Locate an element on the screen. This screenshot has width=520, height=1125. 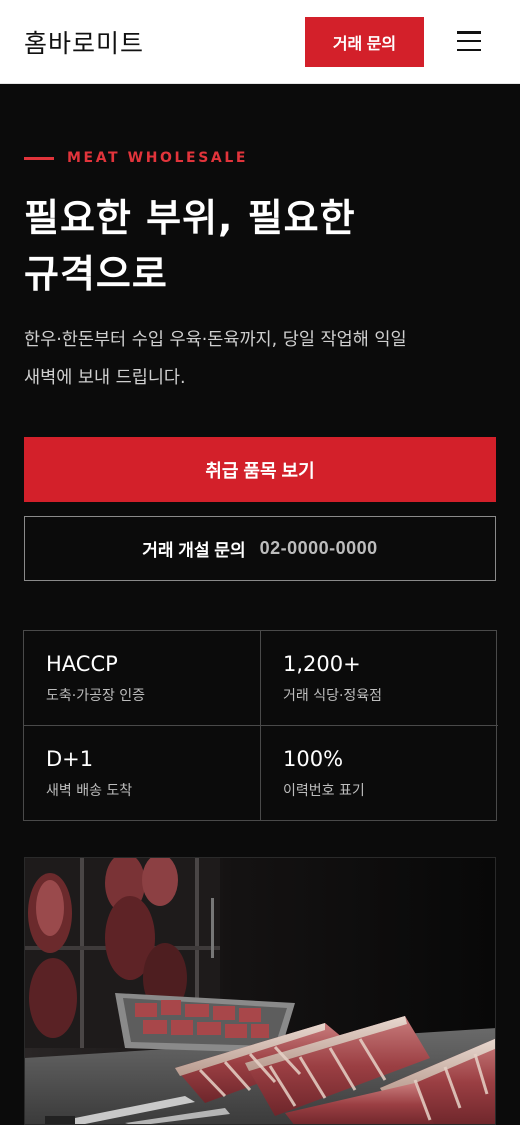
stat-item: 100% 이력번호 표기 is located at coordinates (379, 773).